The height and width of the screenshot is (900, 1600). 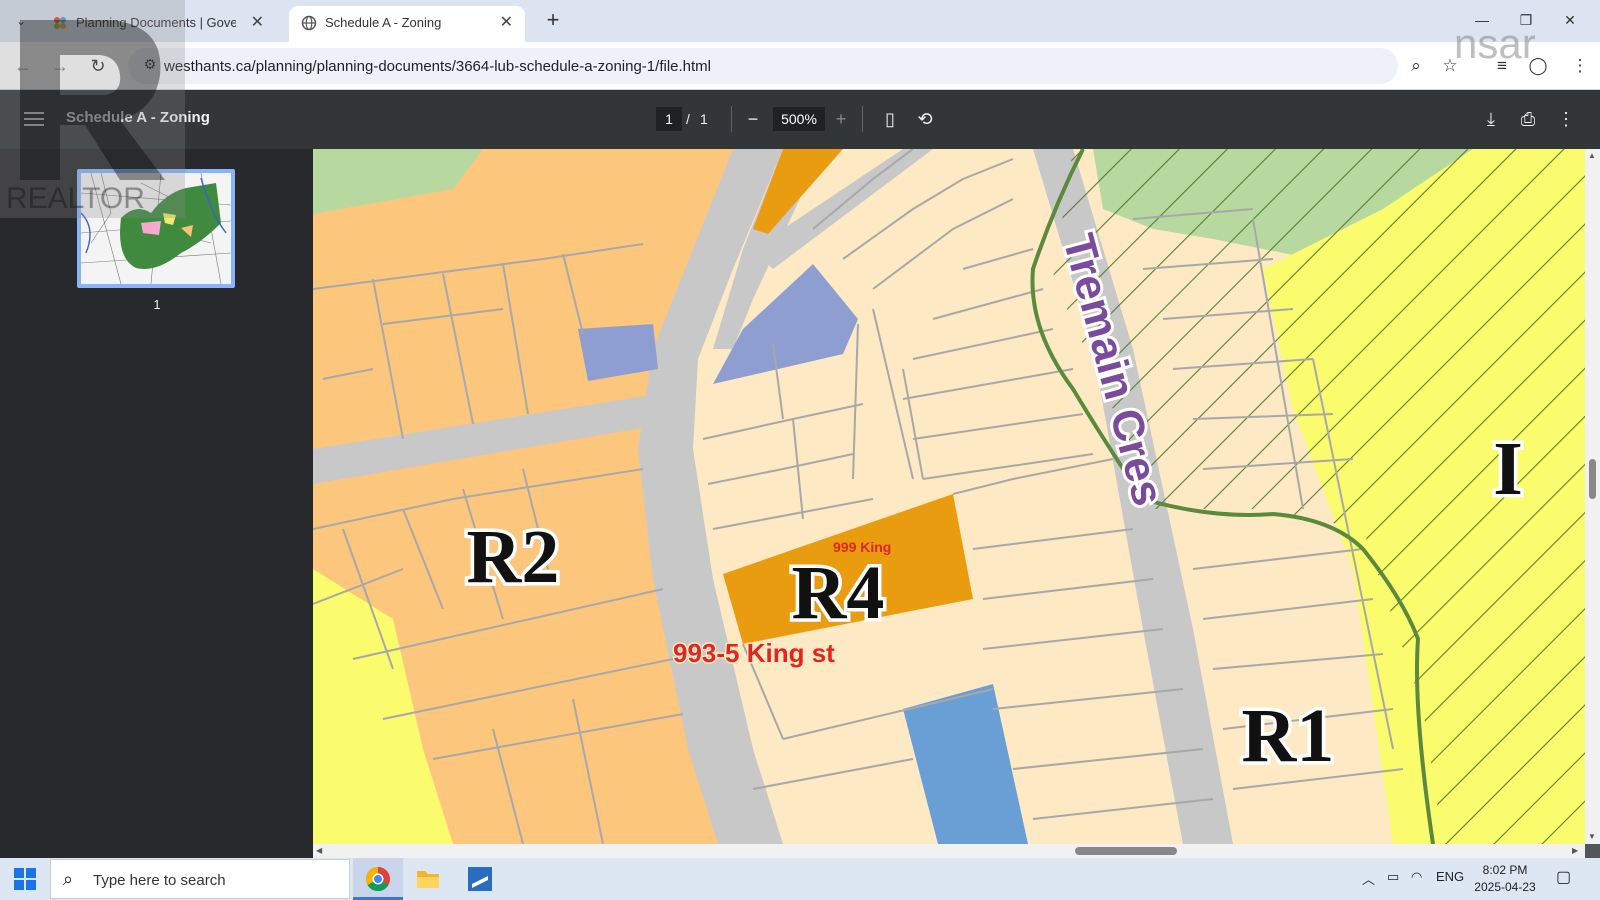 What do you see at coordinates (1491, 119) in the screenshot?
I see `download-icon: ⤓` at bounding box center [1491, 119].